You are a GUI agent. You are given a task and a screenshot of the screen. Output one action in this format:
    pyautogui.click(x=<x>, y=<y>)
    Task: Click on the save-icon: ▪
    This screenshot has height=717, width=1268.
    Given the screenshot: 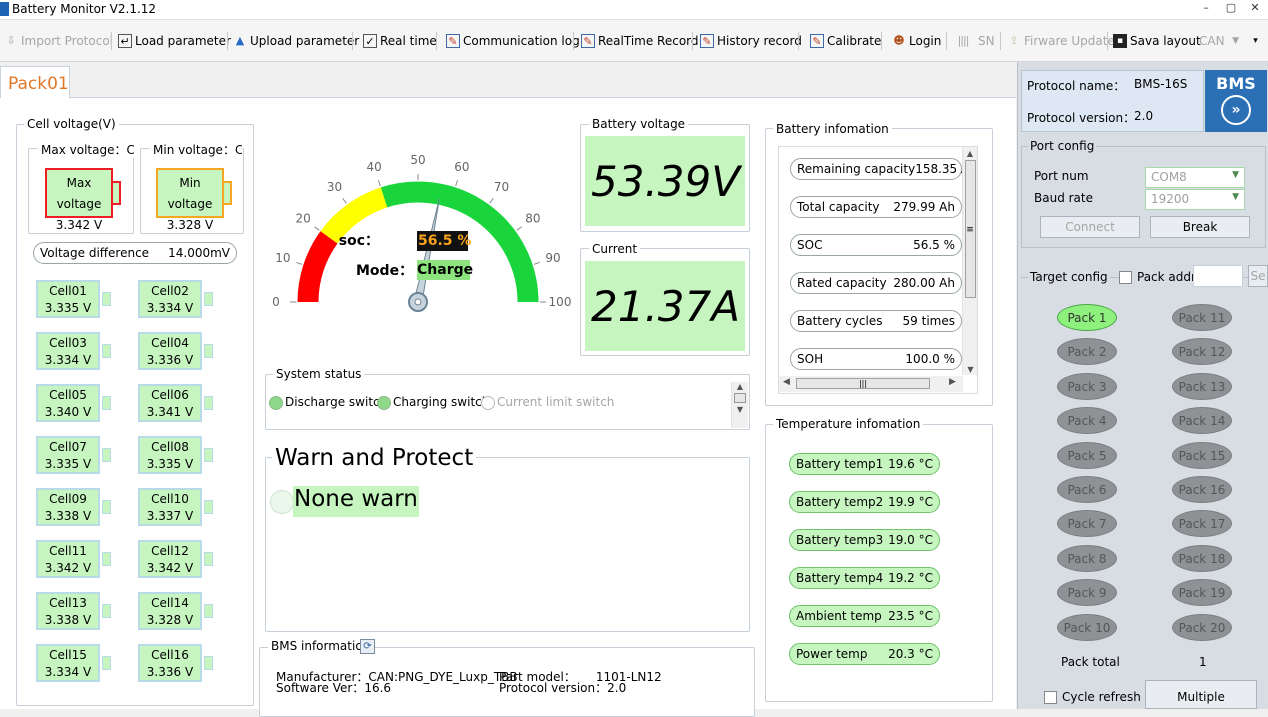 What is the action you would take?
    pyautogui.click(x=1120, y=41)
    